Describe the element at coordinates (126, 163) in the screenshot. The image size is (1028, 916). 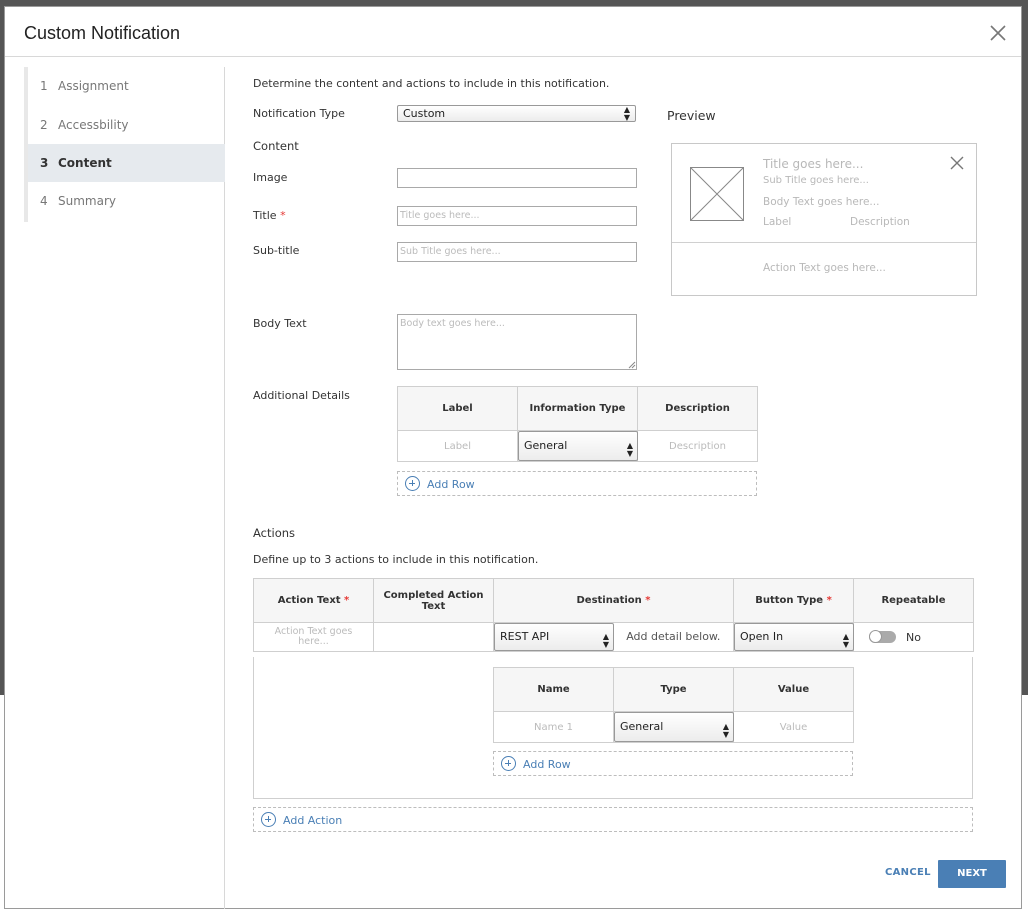
I see `step-content: 3 Content` at that location.